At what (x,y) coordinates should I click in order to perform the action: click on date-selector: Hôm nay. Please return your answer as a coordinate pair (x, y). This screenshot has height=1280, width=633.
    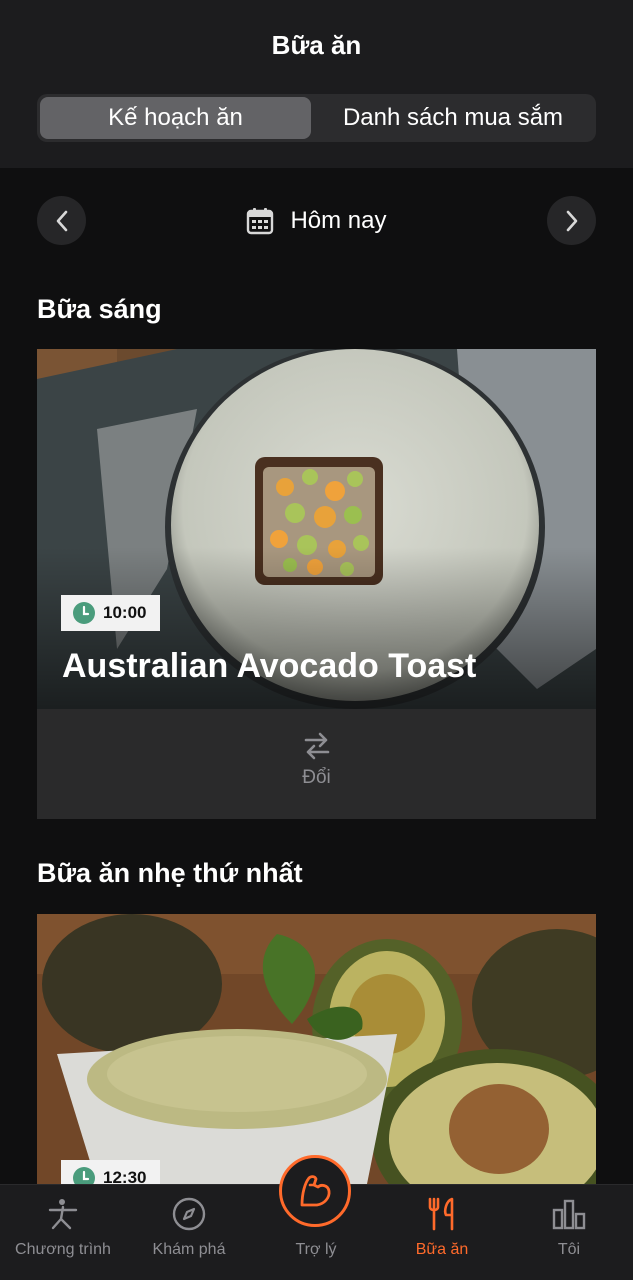
    Looking at the image, I should click on (316, 221).